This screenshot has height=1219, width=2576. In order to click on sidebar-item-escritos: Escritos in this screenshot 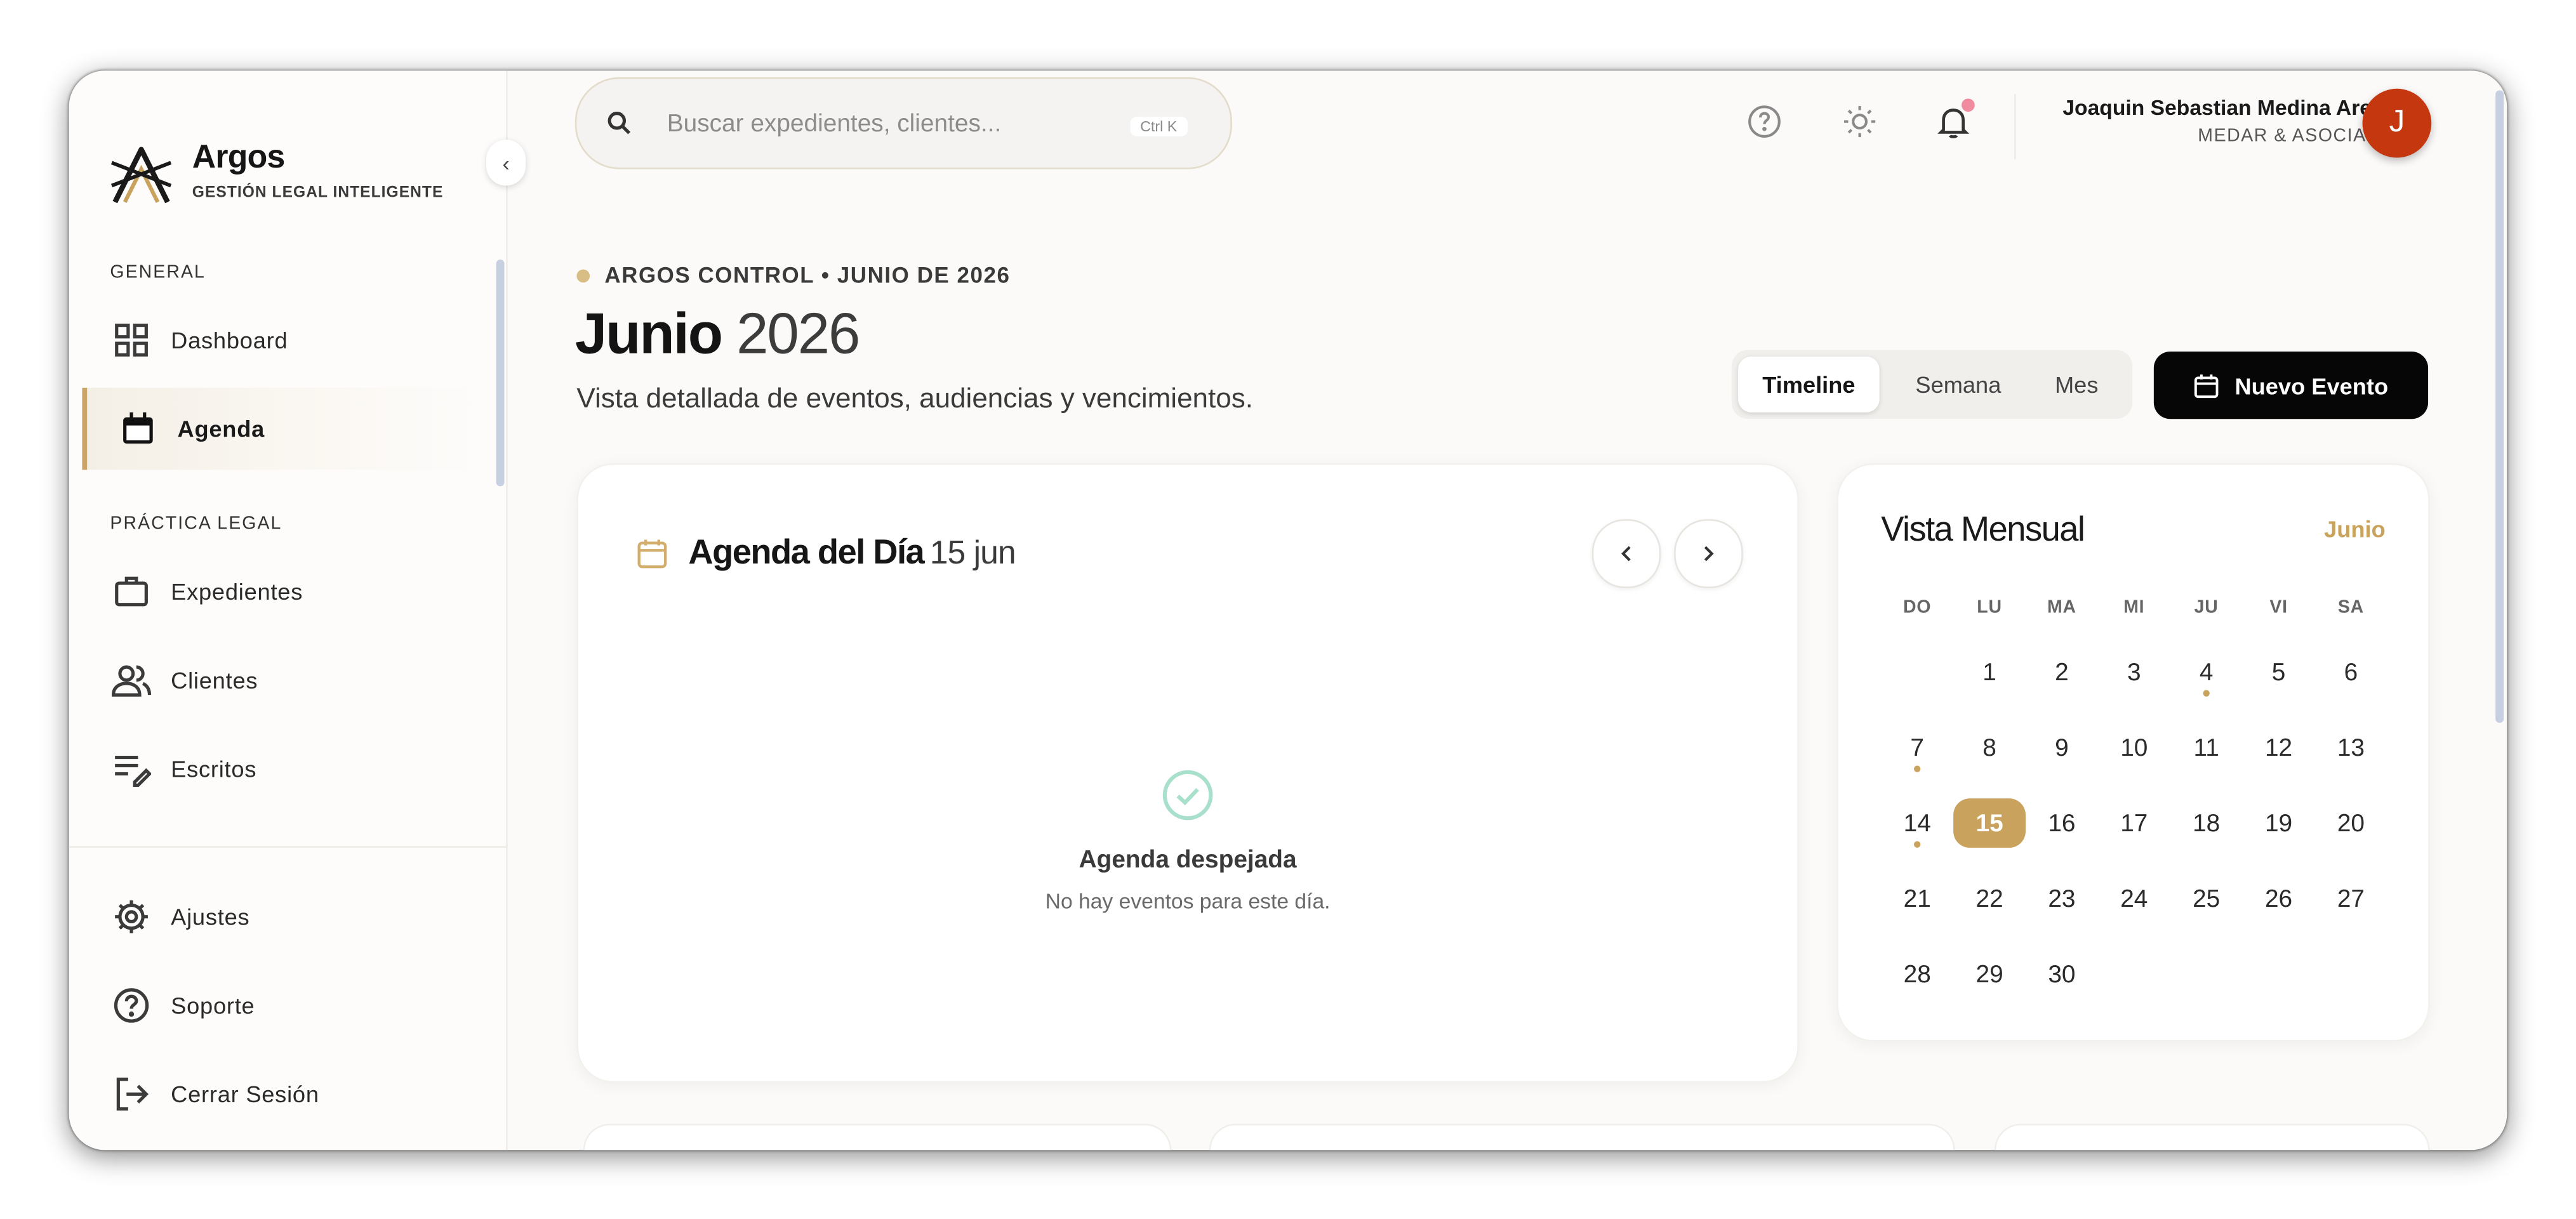, I will do `click(284, 769)`.